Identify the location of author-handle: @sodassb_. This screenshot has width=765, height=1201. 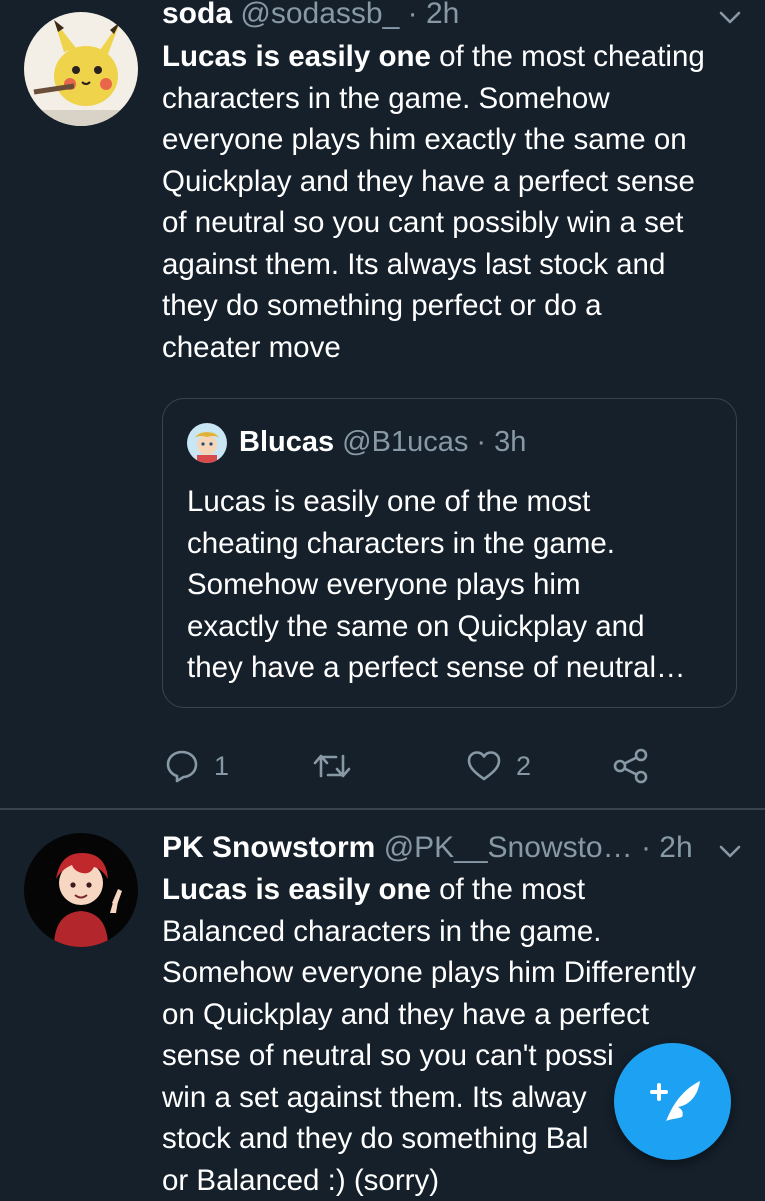
(319, 15).